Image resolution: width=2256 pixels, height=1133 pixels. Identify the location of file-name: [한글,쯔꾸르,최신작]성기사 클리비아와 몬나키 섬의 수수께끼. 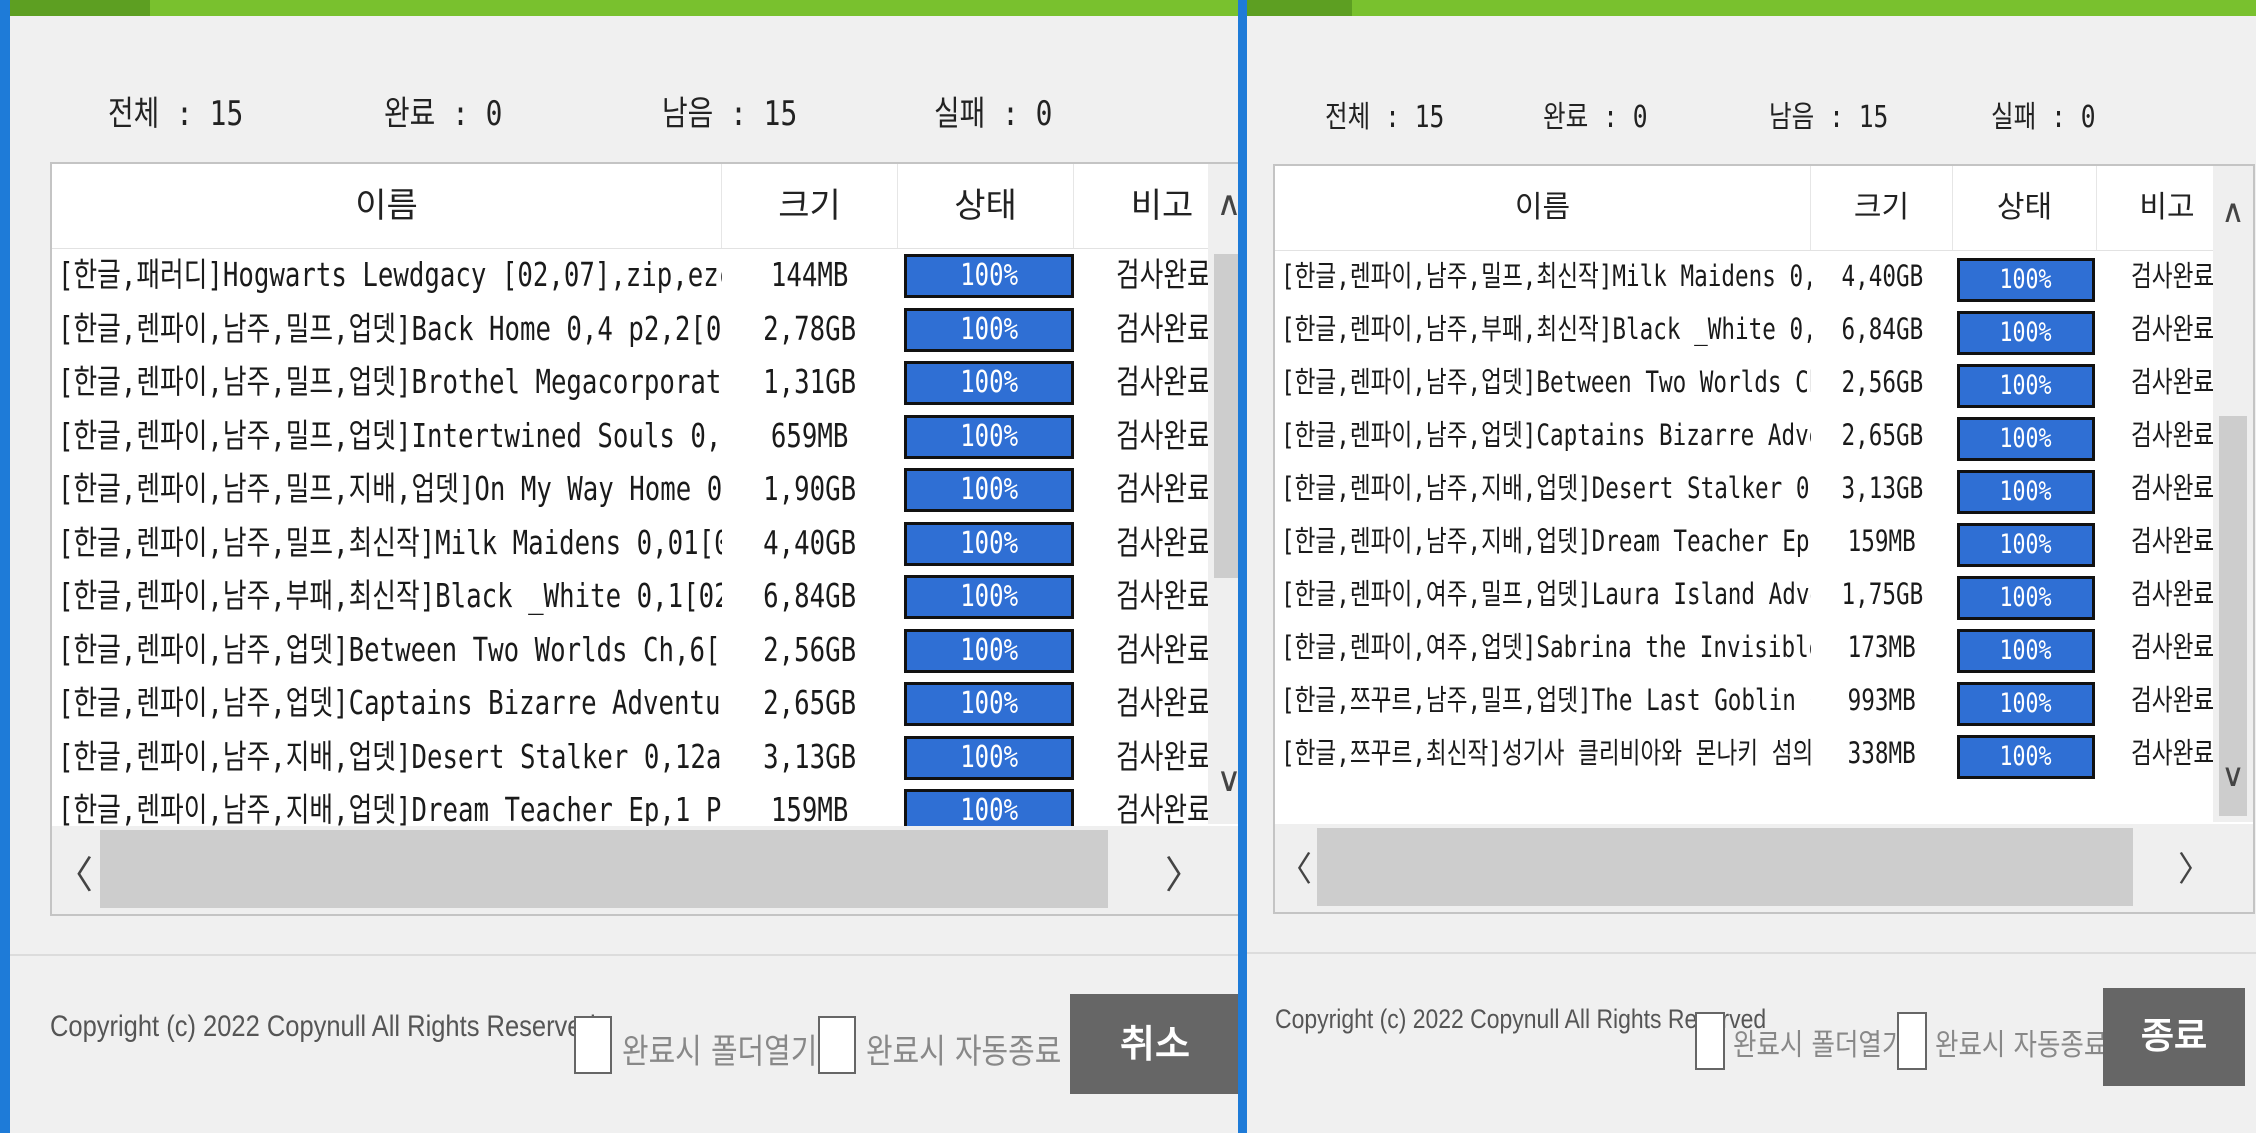
(1546, 753).